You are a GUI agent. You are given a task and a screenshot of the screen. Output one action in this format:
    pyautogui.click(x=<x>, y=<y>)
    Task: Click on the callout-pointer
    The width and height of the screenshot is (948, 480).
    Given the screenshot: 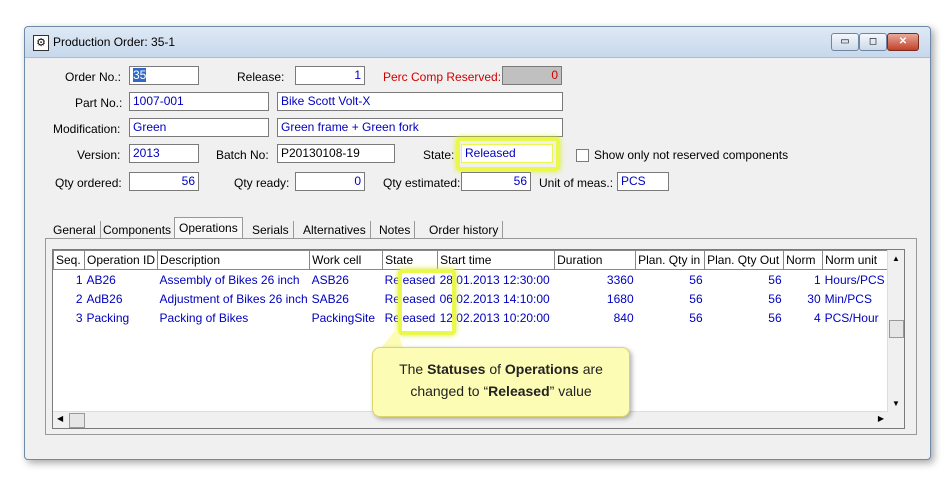 What is the action you would take?
    pyautogui.click(x=392, y=338)
    